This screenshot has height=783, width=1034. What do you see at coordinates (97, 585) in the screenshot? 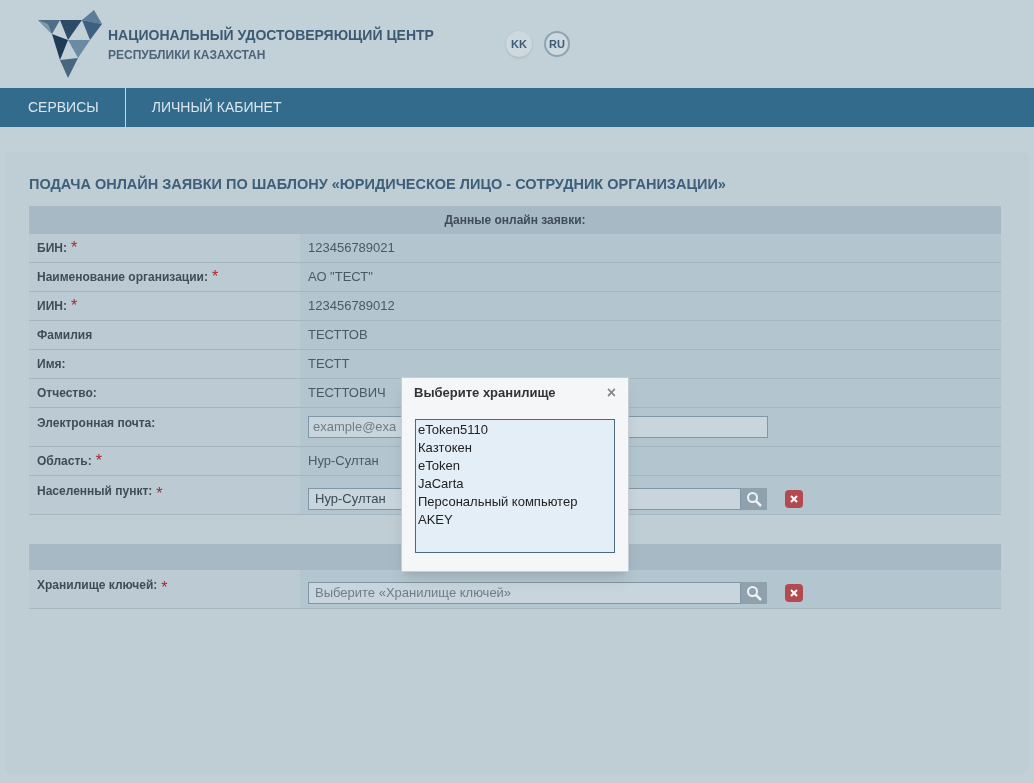
I see `field-label: Хранилище ключей:` at bounding box center [97, 585].